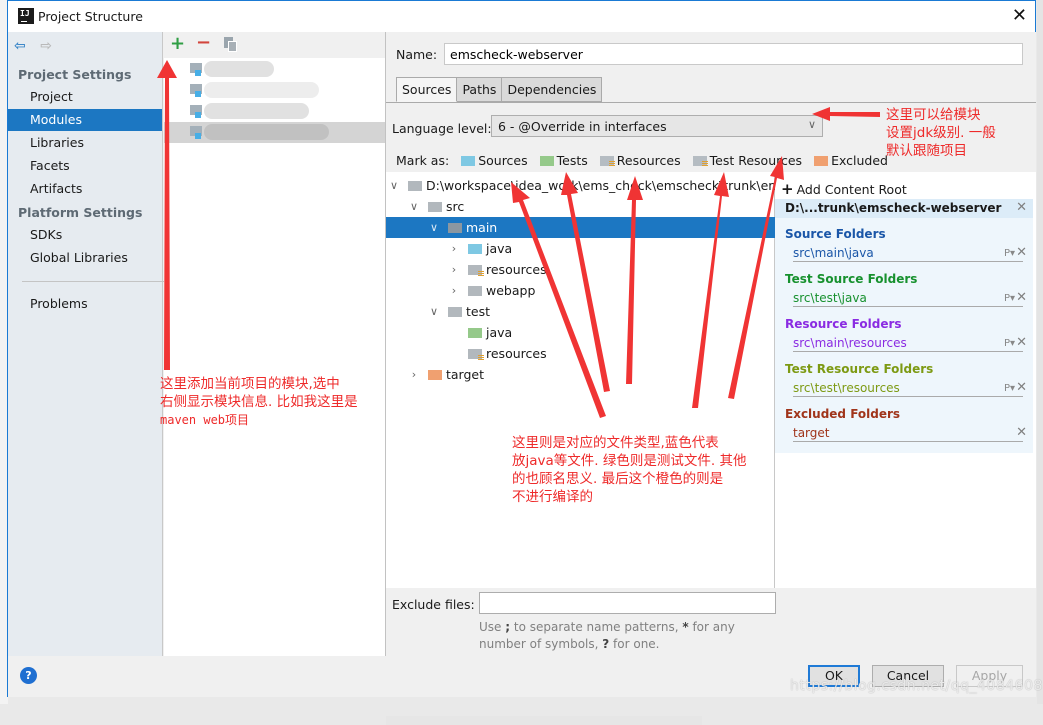 The image size is (1043, 725). I want to click on sidebar-item-project: Project, so click(85, 97).